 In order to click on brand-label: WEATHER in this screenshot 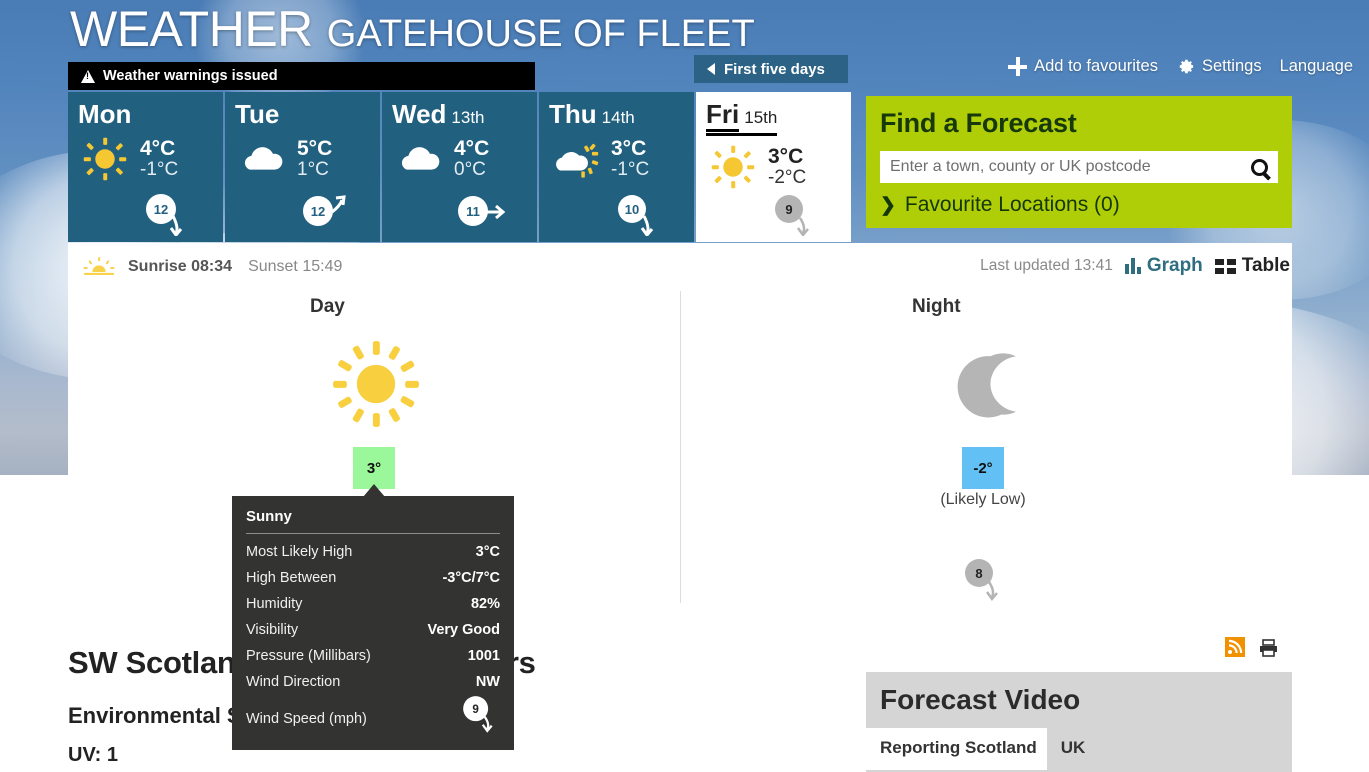, I will do `click(191, 29)`.